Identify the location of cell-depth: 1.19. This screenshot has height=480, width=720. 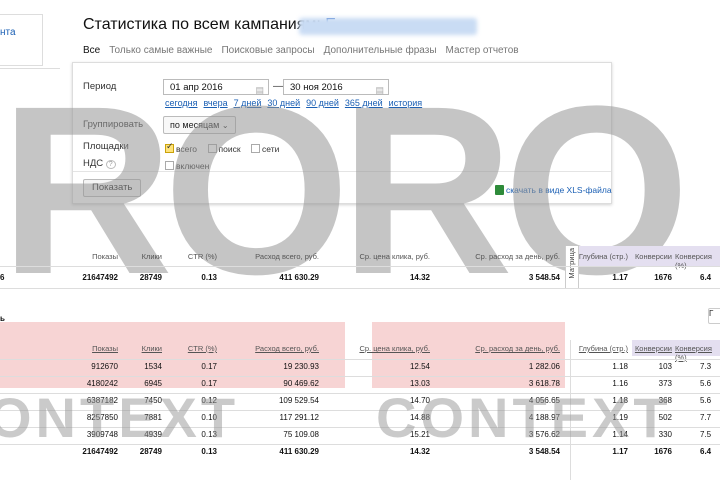
(620, 417).